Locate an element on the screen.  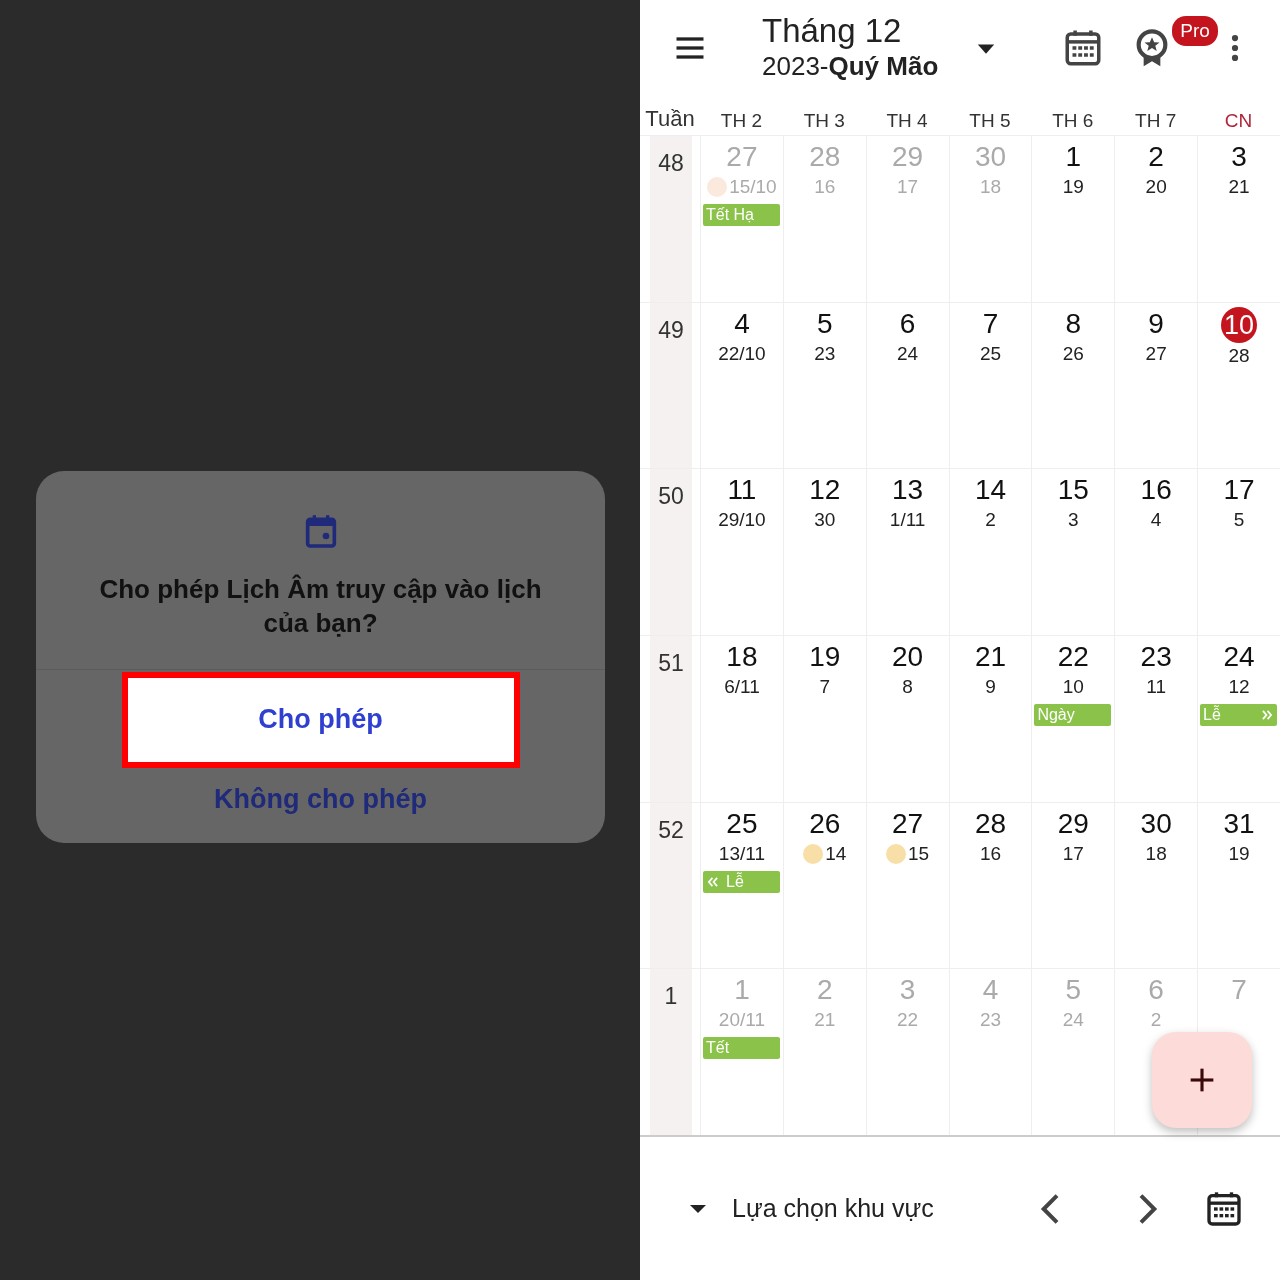
lunar-date: 29/10 is located at coordinates (742, 520).